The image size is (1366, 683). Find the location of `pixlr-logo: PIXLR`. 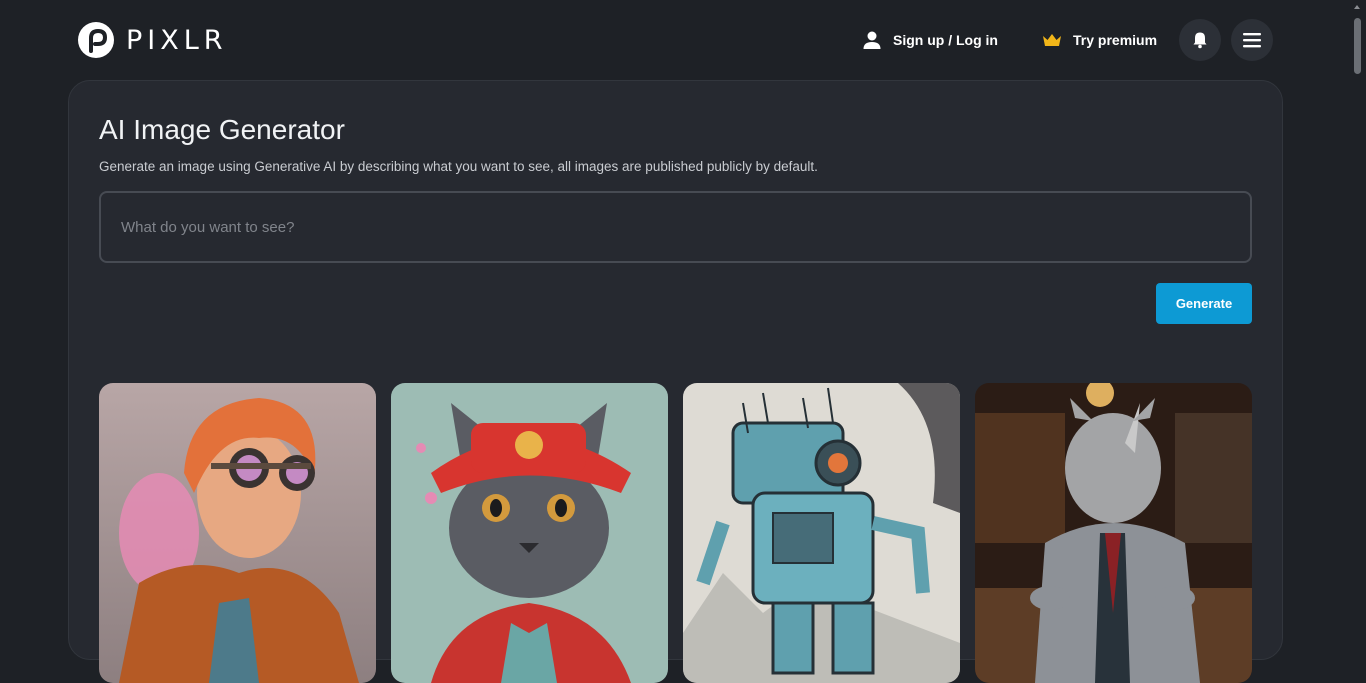

pixlr-logo: PIXLR is located at coordinates (153, 40).